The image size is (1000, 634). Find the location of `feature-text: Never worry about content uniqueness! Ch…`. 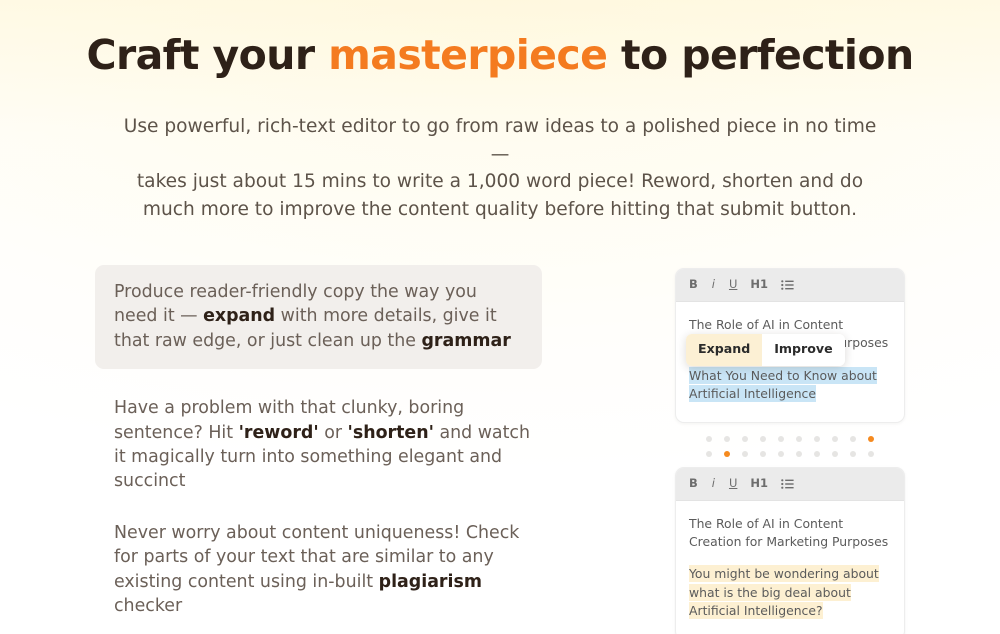

feature-text: Never worry about content uniqueness! Ch… is located at coordinates (330, 570).